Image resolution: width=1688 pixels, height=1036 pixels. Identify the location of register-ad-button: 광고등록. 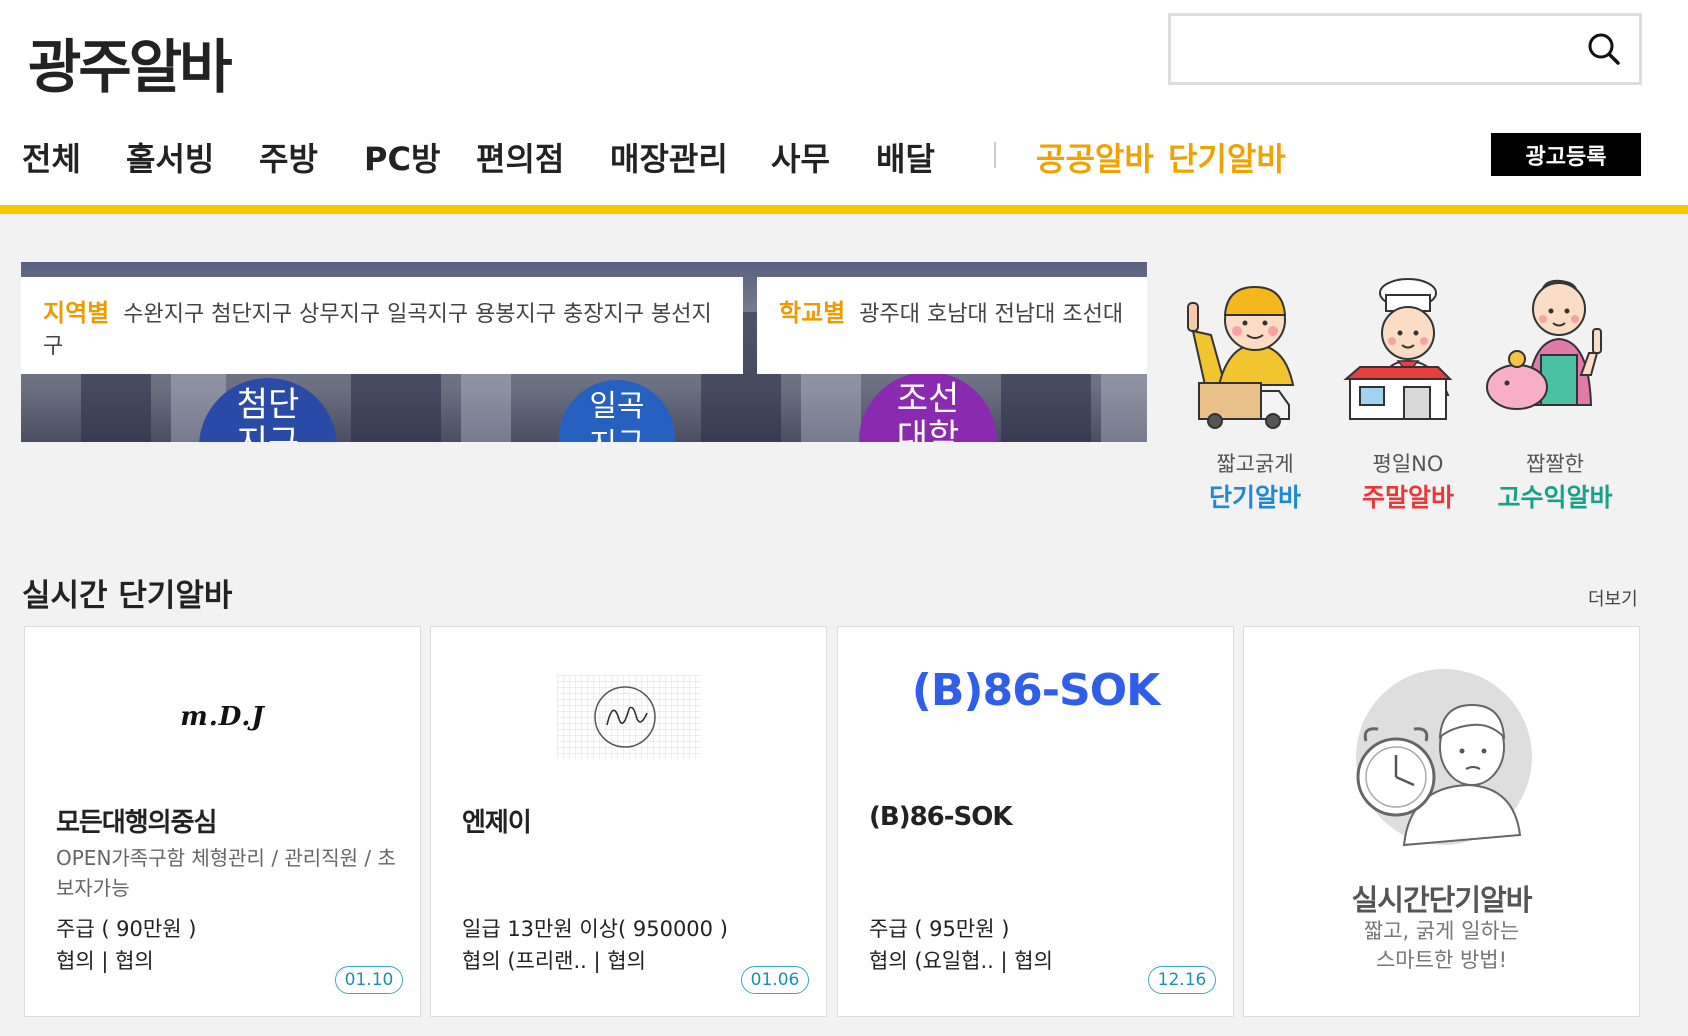
(1566, 154).